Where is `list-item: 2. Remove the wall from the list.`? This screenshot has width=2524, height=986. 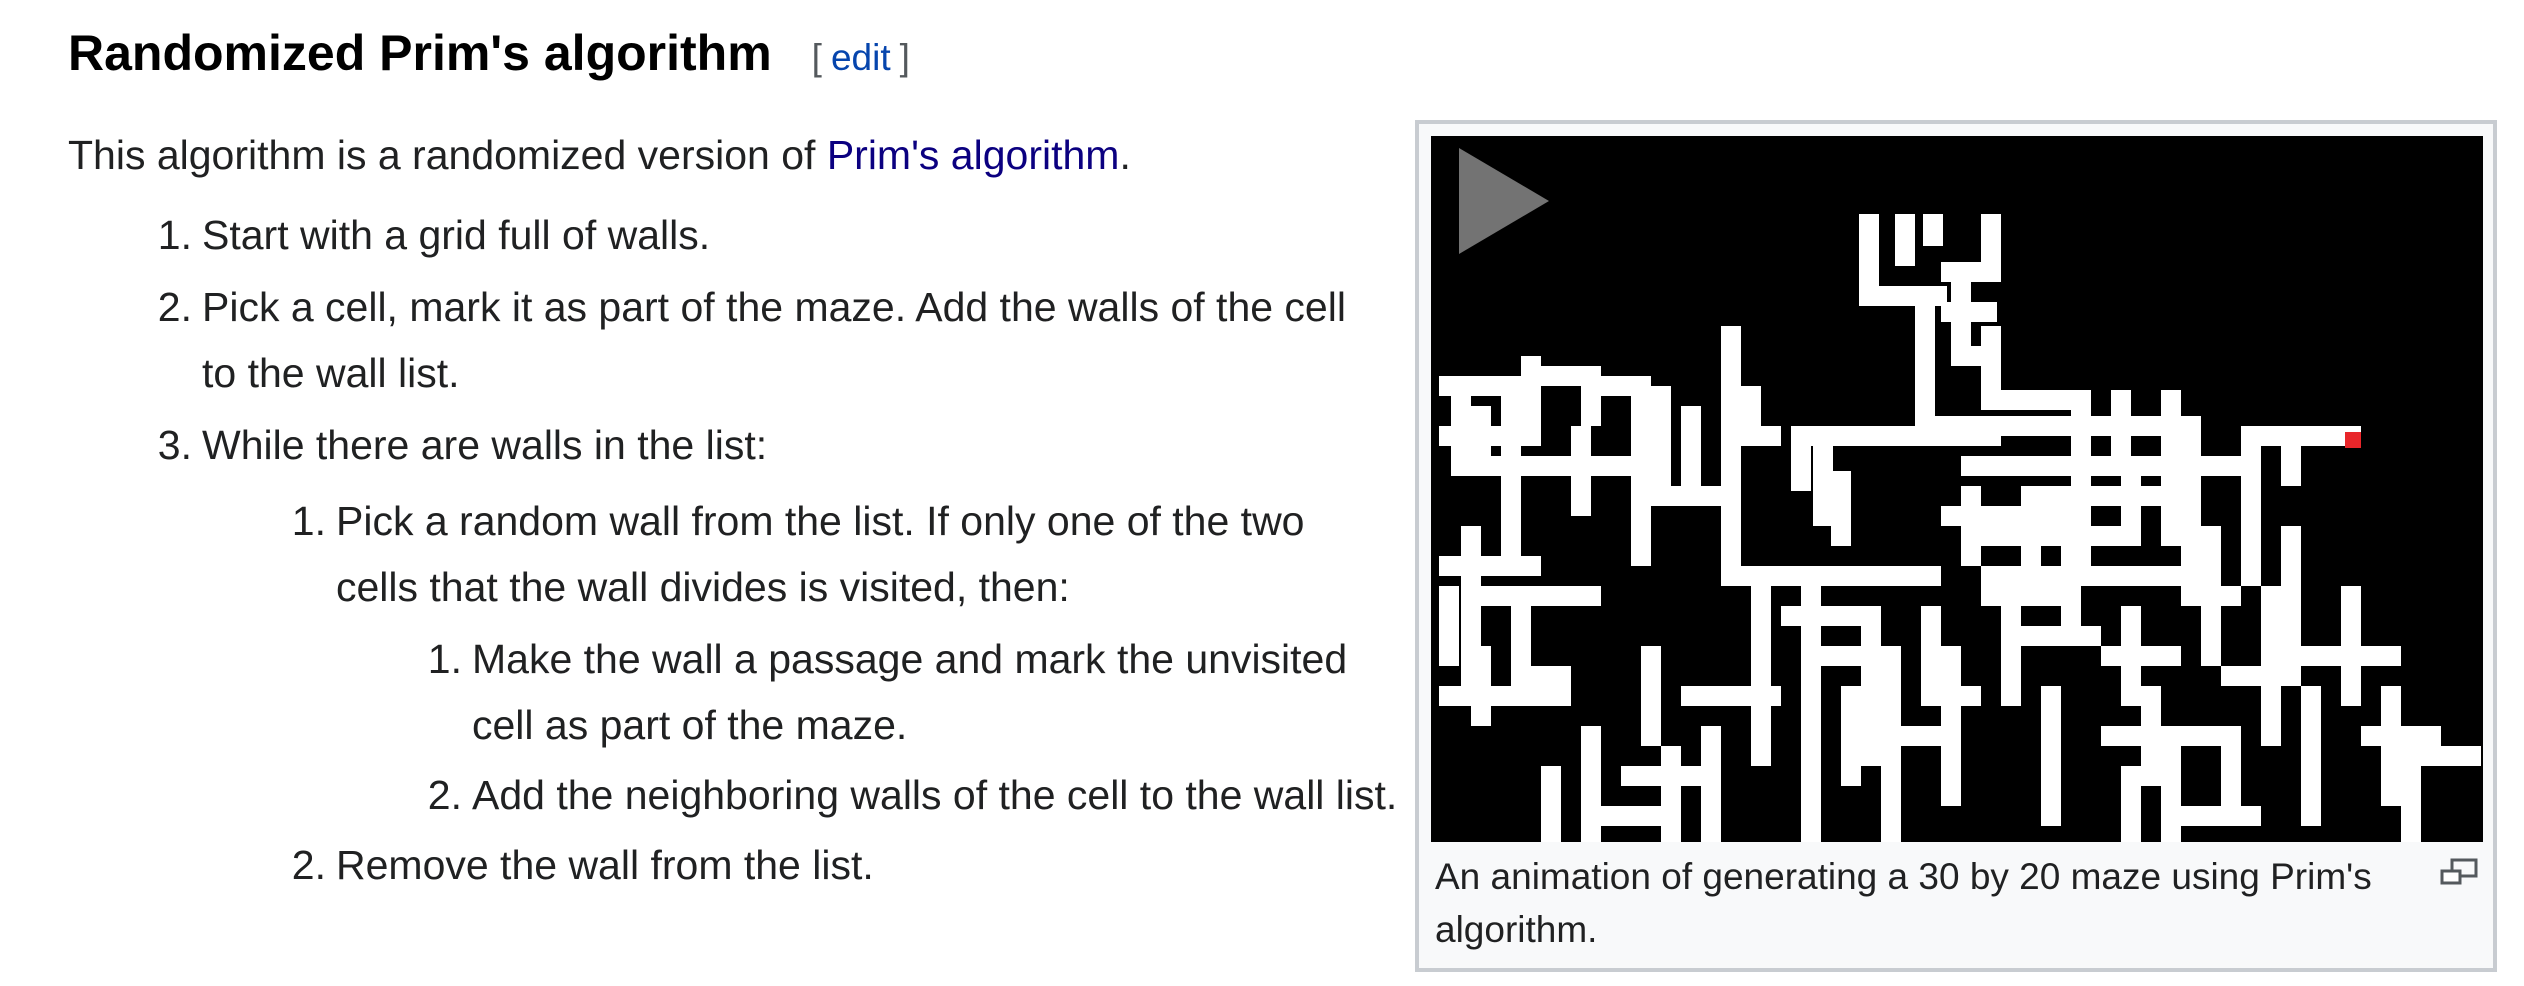 list-item: 2. Remove the wall from the list. is located at coordinates (839, 865).